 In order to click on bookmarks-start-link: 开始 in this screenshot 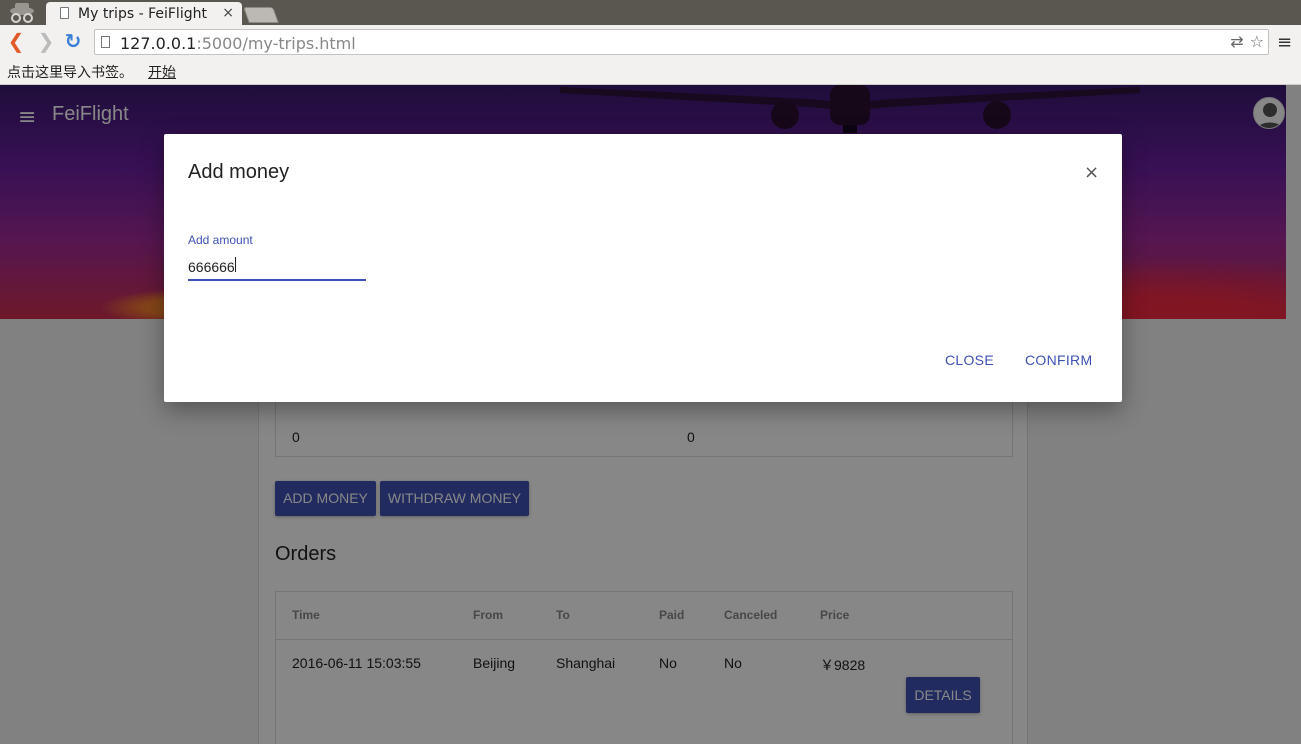, I will do `click(162, 72)`.